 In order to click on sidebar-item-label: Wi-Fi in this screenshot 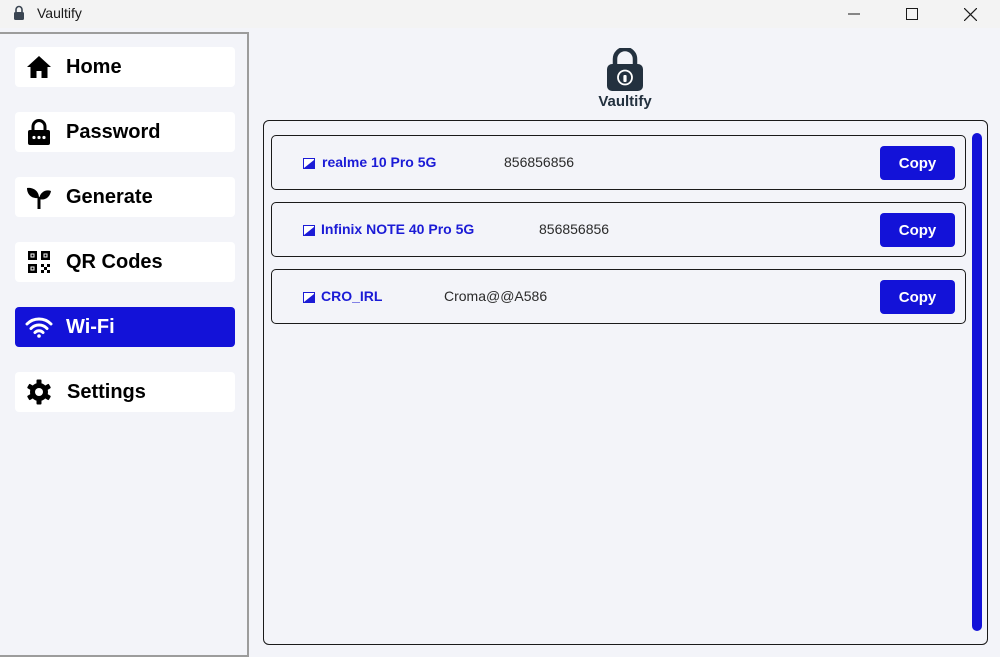, I will do `click(90, 327)`.